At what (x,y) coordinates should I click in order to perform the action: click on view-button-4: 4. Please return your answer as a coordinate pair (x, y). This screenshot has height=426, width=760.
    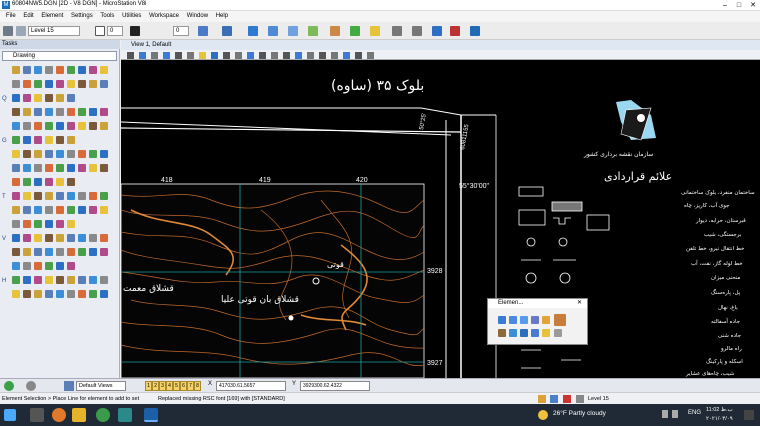
    Looking at the image, I should click on (169, 386).